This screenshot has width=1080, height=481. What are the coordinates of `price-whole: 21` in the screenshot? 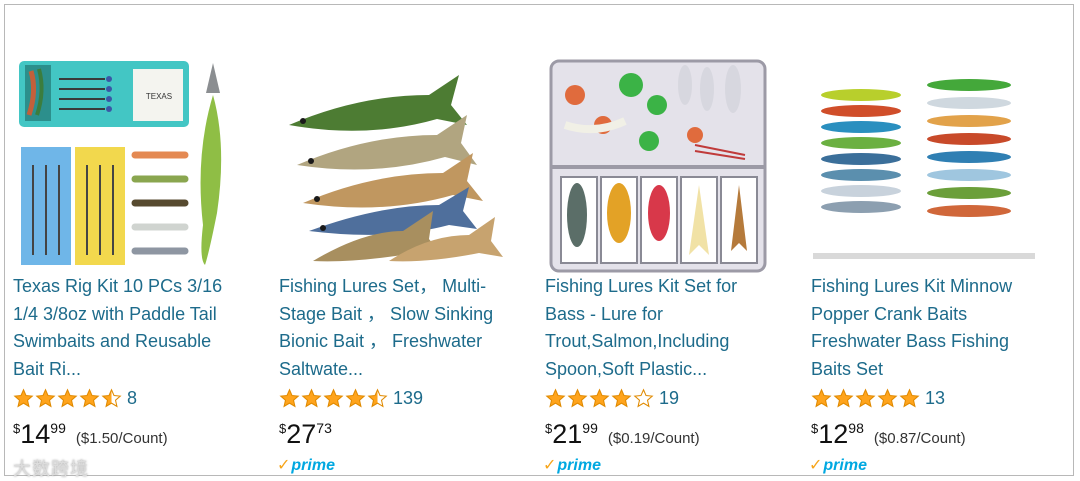 It's located at (567, 434).